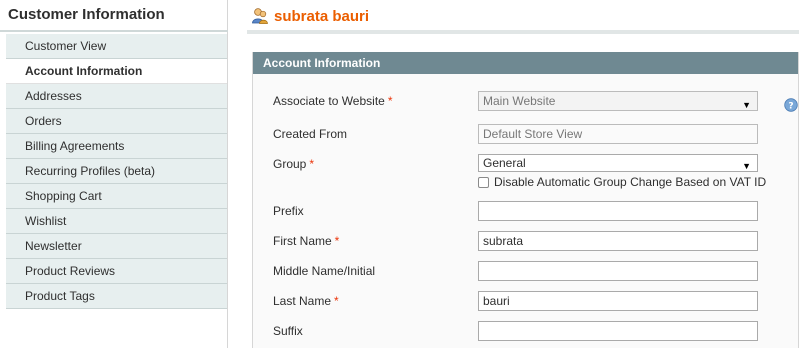  I want to click on help-icon: ?, so click(791, 105).